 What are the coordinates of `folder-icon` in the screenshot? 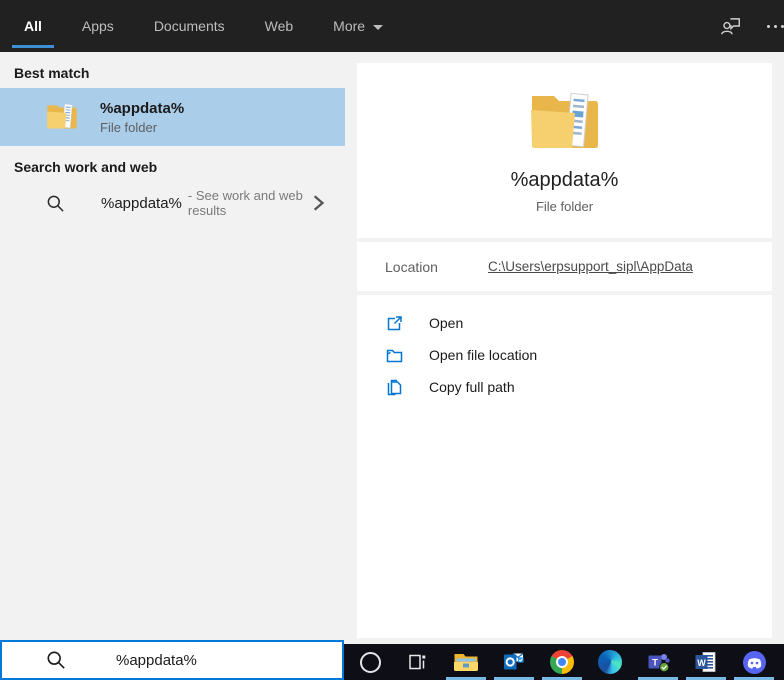 It's located at (62, 117).